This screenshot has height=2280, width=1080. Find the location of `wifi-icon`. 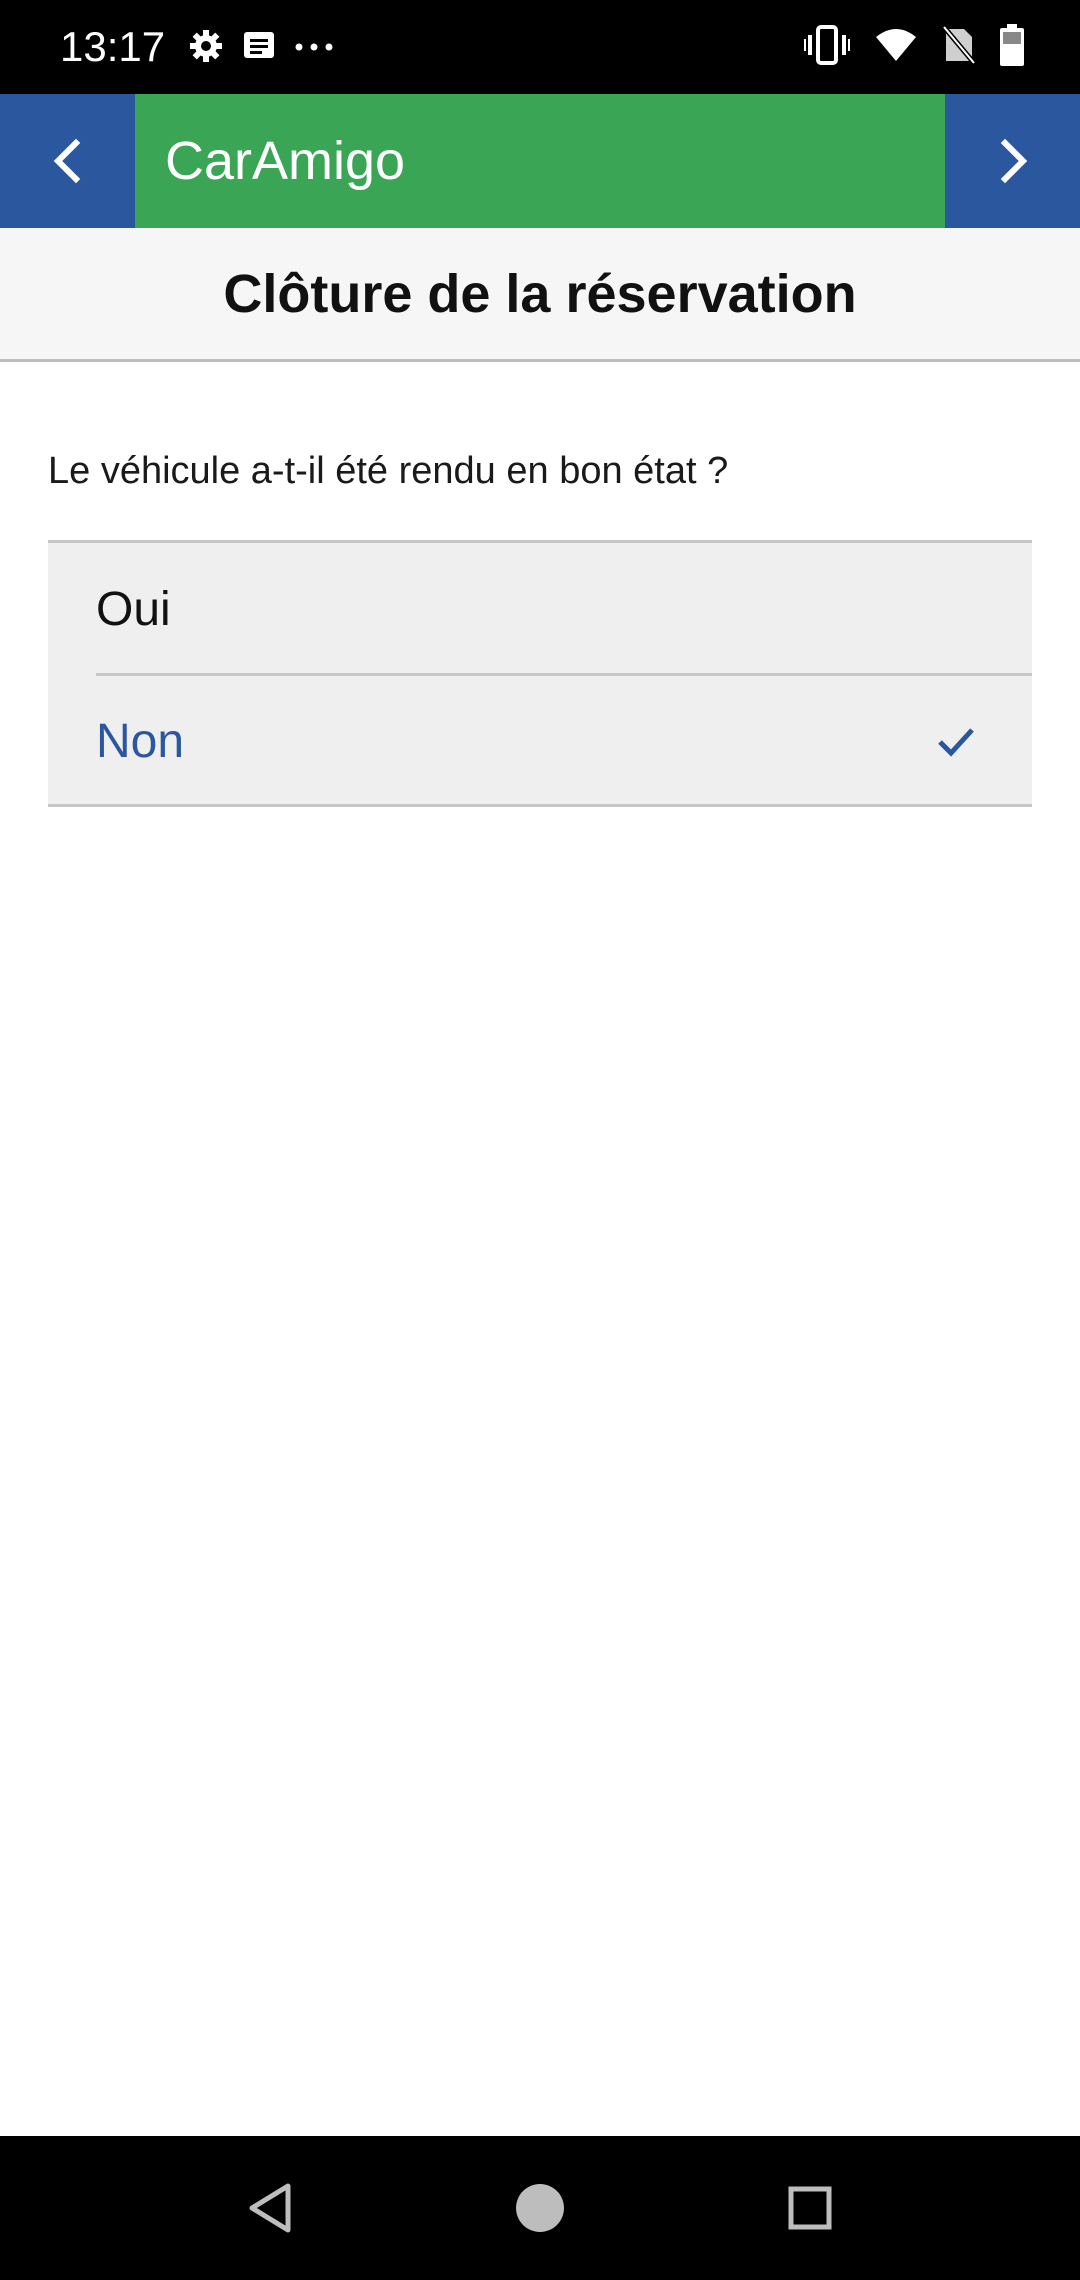

wifi-icon is located at coordinates (896, 47).